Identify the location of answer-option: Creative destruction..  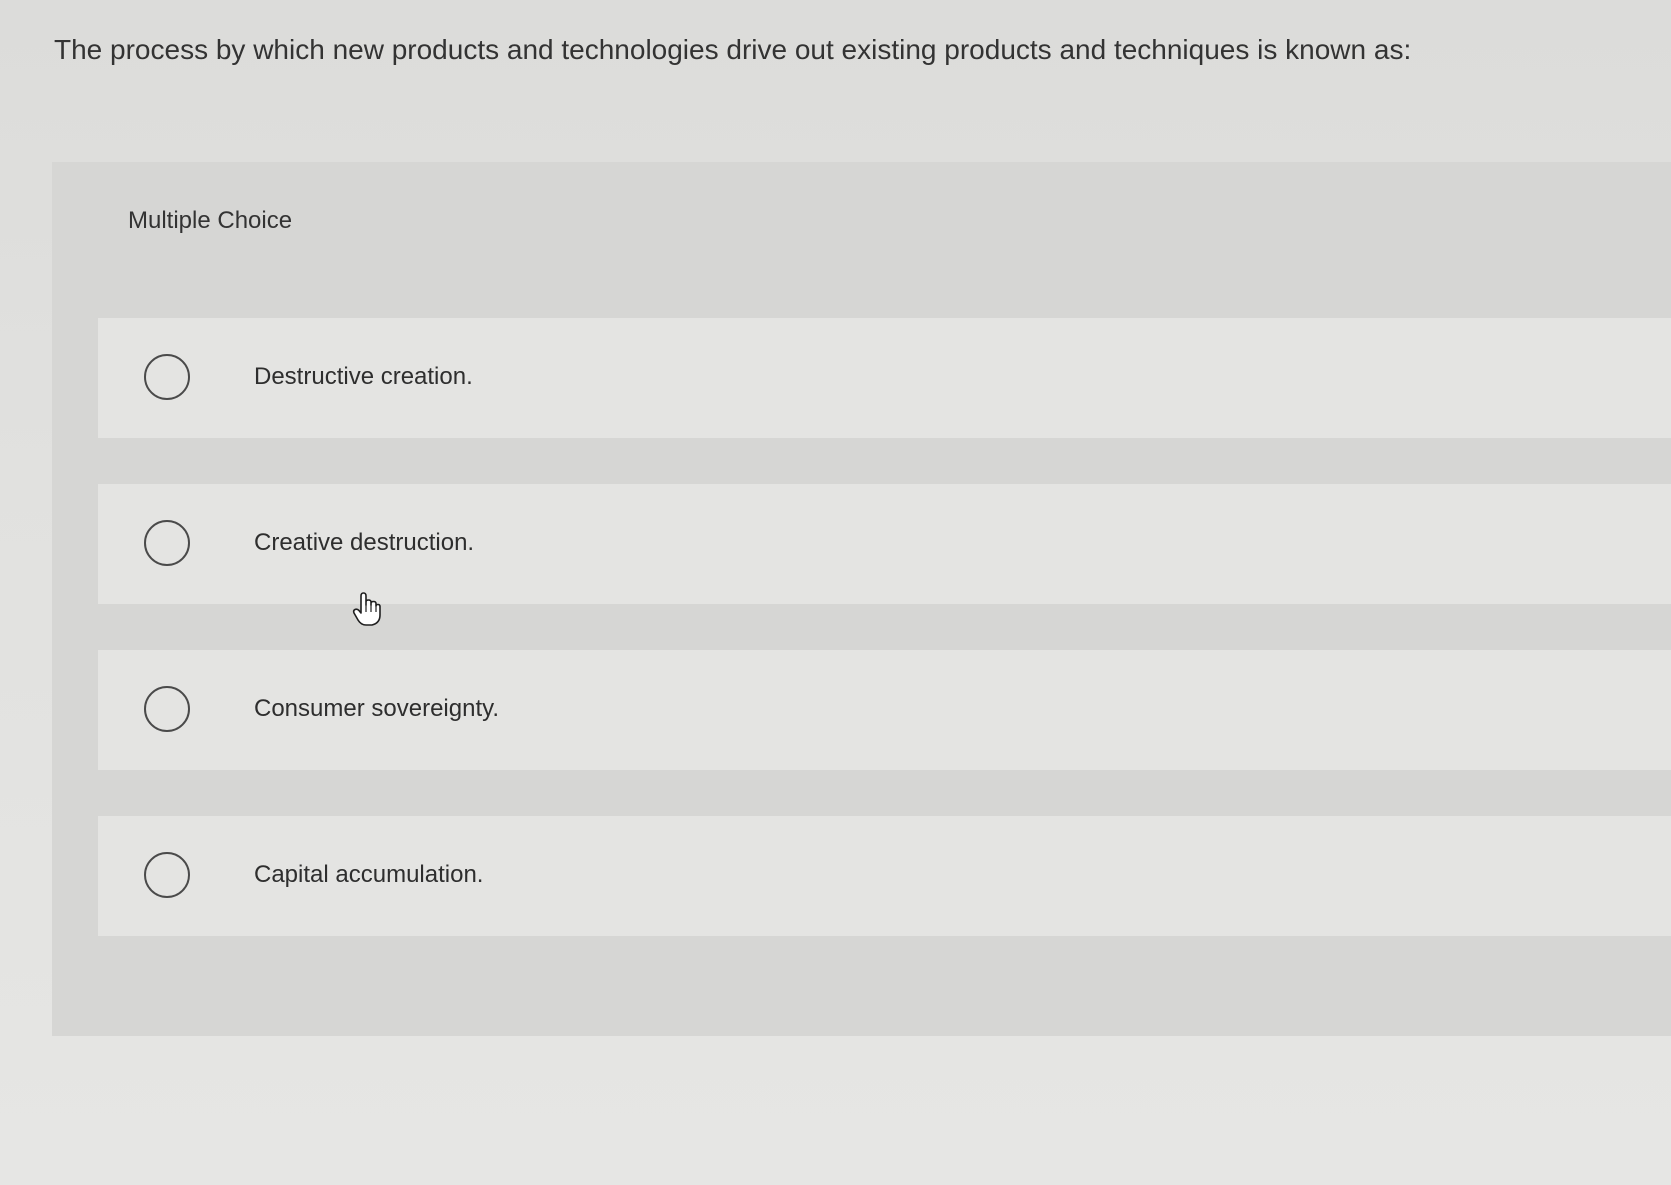
(884, 544).